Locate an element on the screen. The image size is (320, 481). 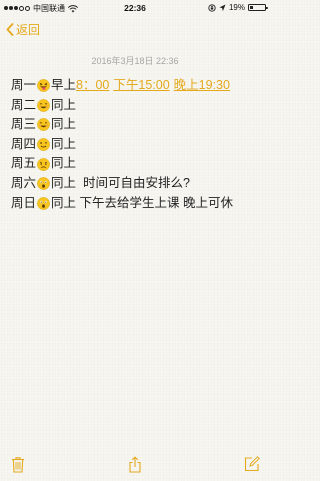
back-button: 返回 is located at coordinates (23, 29).